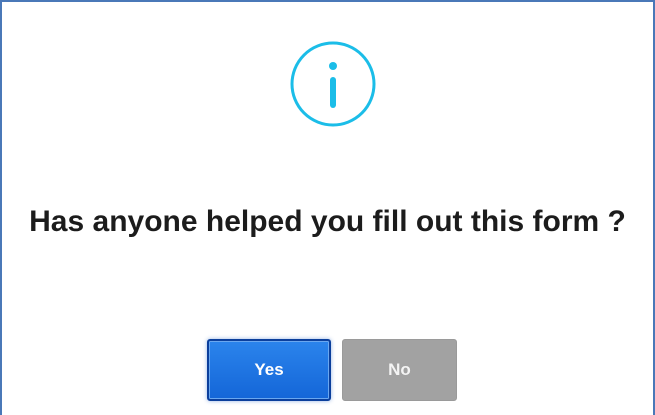 This screenshot has width=655, height=415. I want to click on yes-button-label: Yes, so click(269, 369).